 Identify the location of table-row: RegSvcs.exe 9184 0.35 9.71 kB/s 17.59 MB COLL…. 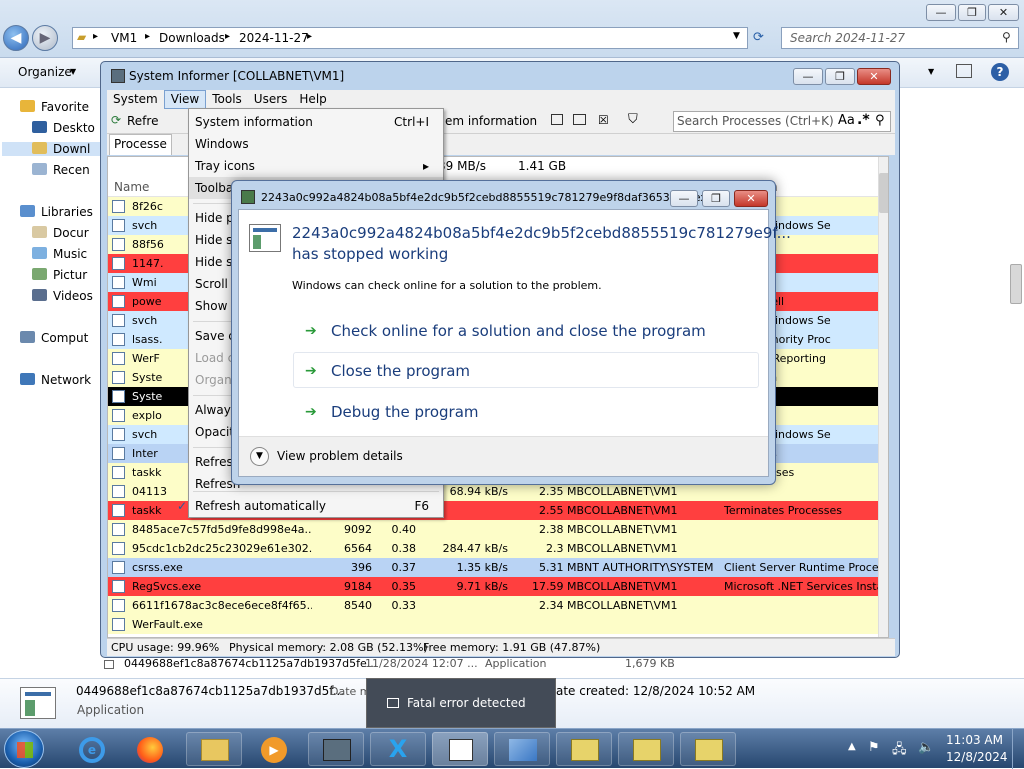
(493, 586).